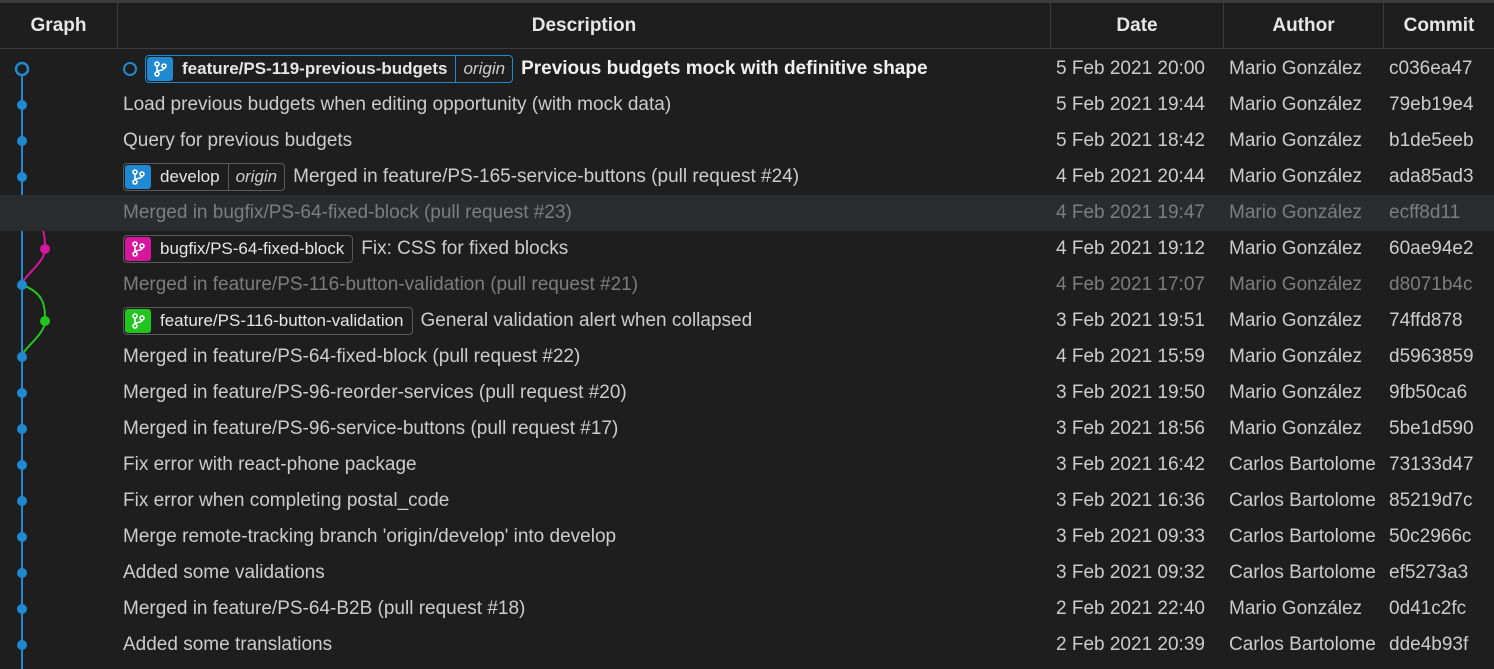 This screenshot has width=1494, height=669. I want to click on commit-hash: 5be1d590, so click(1431, 428).